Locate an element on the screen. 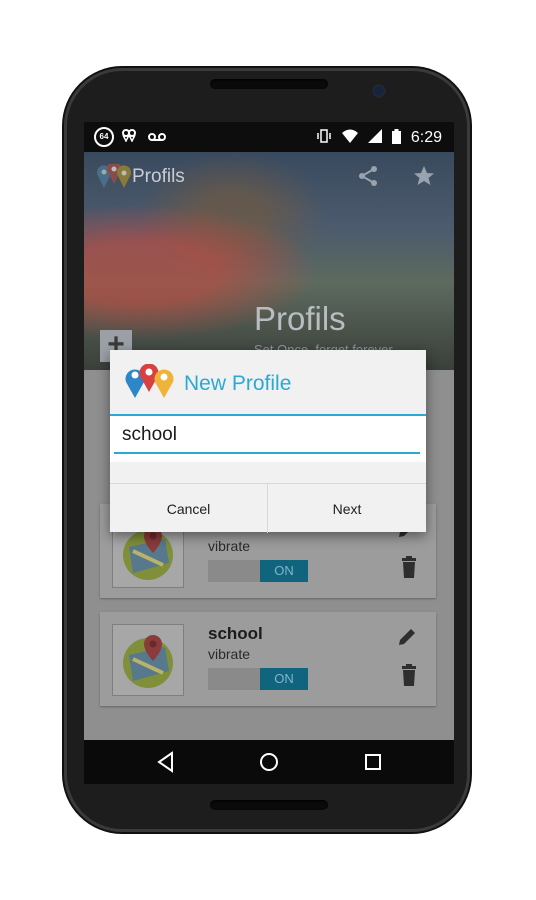 This screenshot has width=536, height=900. bottom-speaker-grille is located at coordinates (269, 805).